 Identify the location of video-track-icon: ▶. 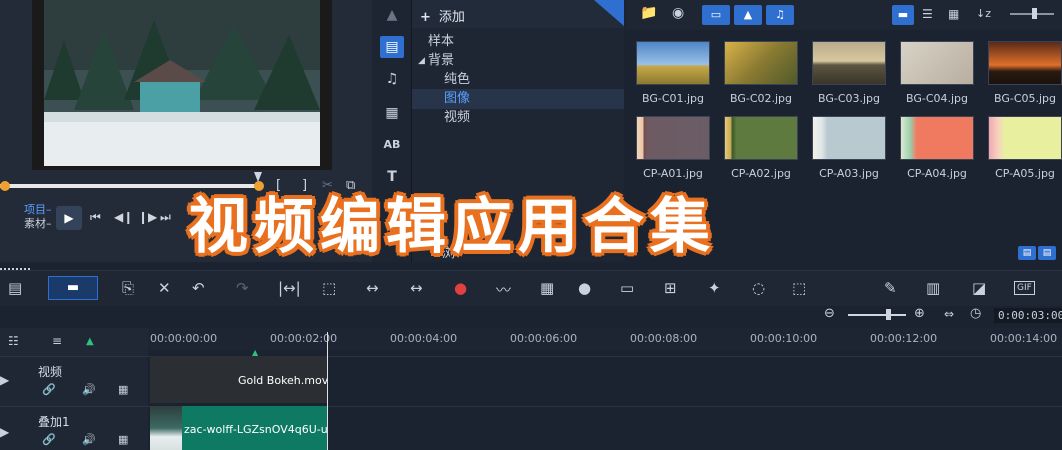
(4, 380).